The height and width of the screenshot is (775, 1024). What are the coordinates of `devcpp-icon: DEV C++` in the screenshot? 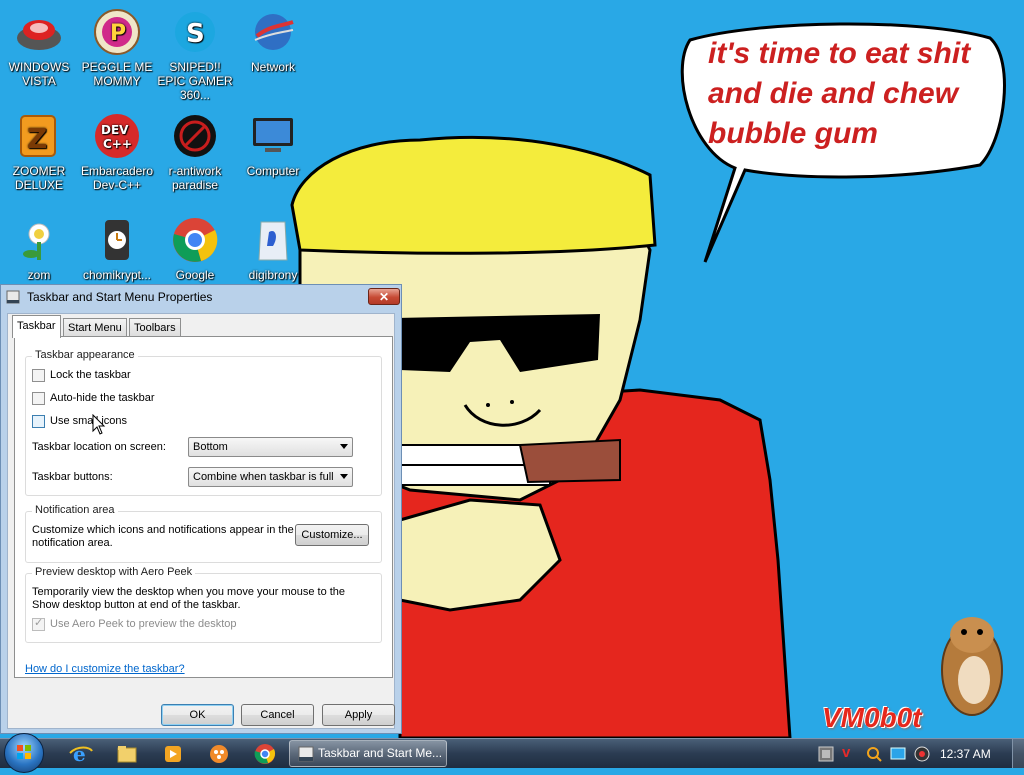 It's located at (117, 136).